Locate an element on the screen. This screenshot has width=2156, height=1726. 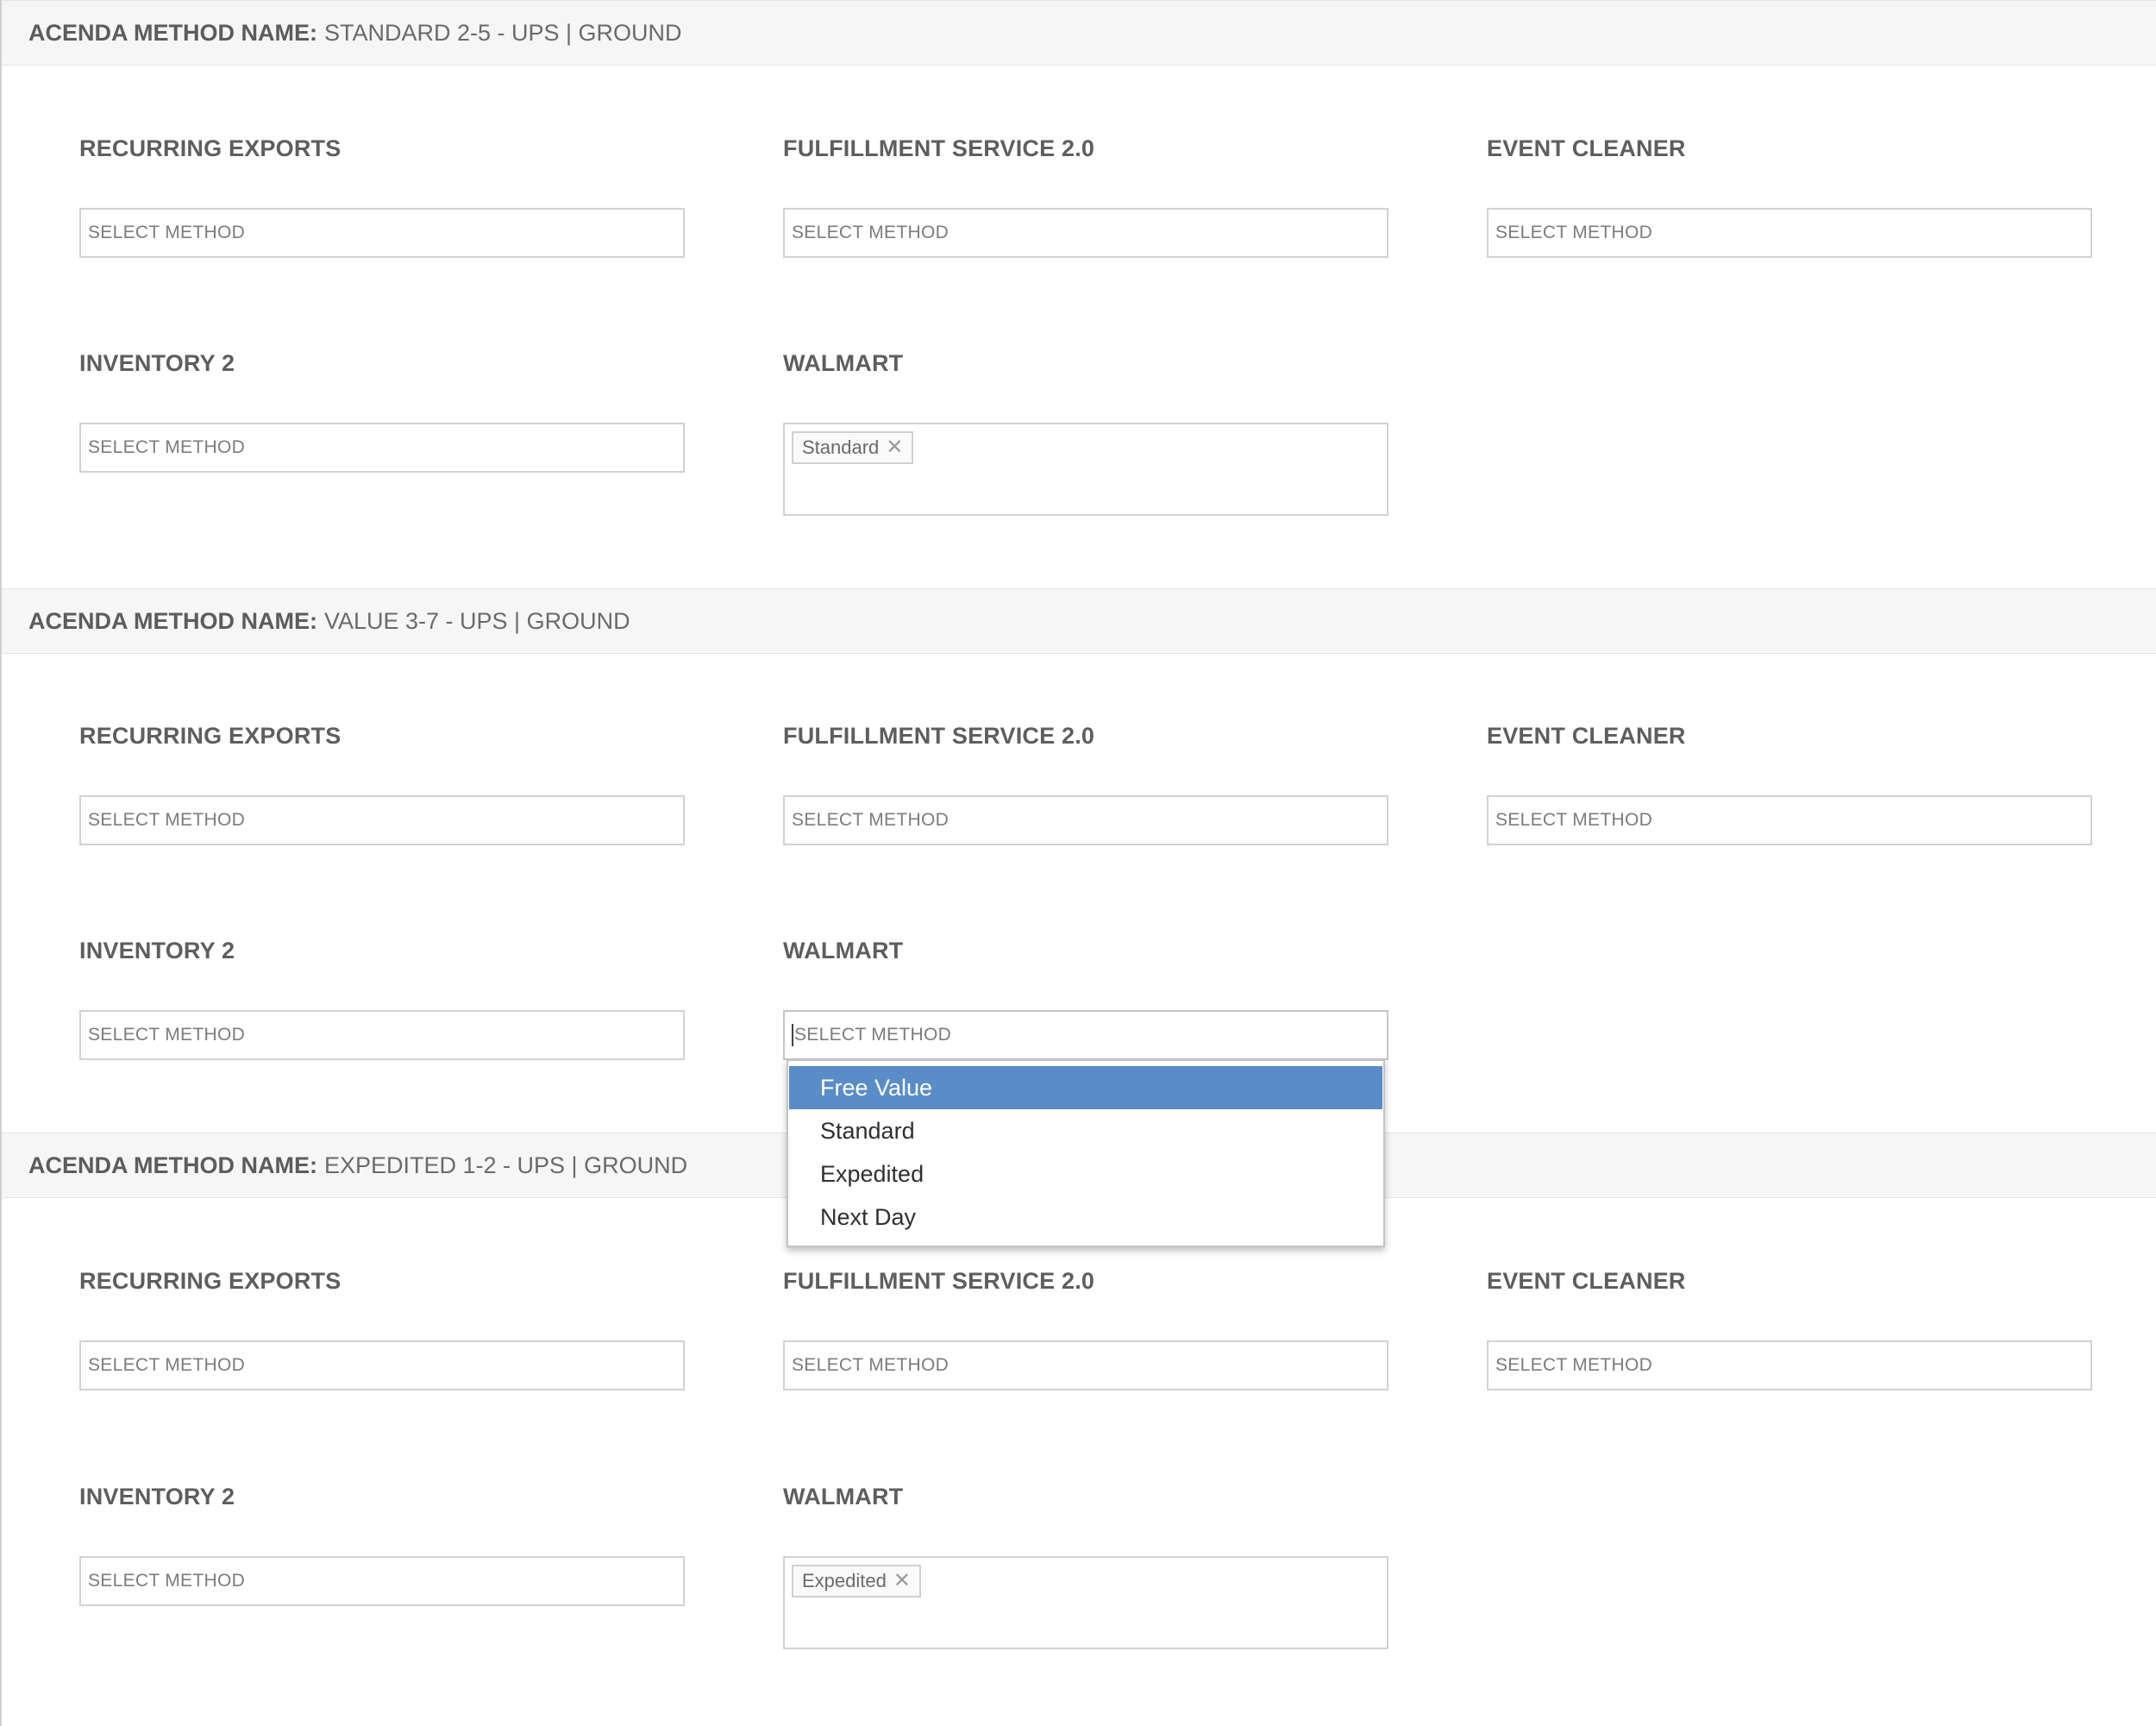
selected-tag: Standard ✕ is located at coordinates (853, 448).